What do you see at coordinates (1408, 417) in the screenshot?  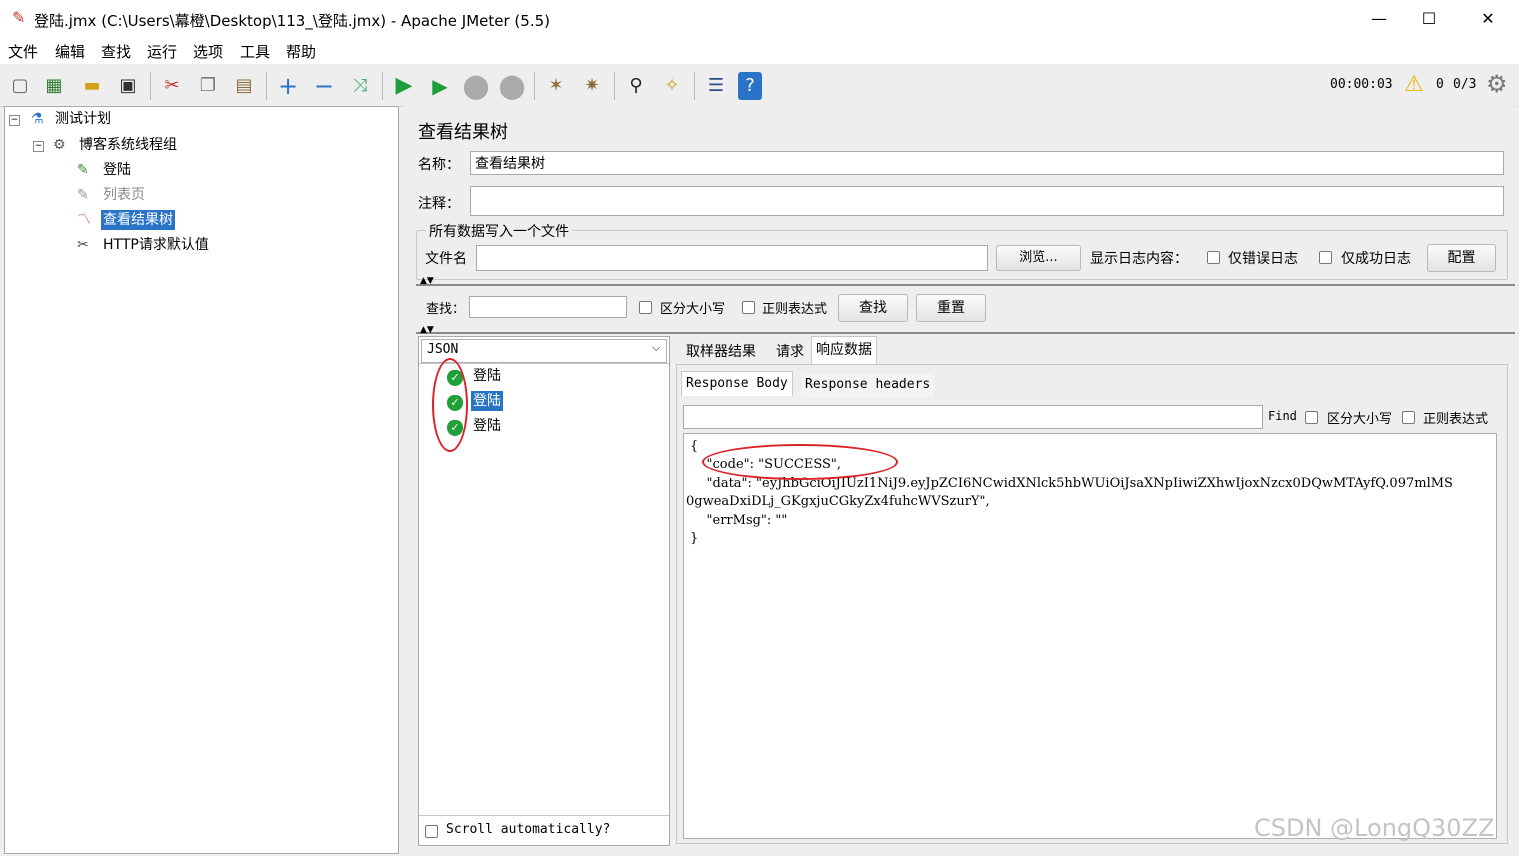 I see `find-regex-checkbox` at bounding box center [1408, 417].